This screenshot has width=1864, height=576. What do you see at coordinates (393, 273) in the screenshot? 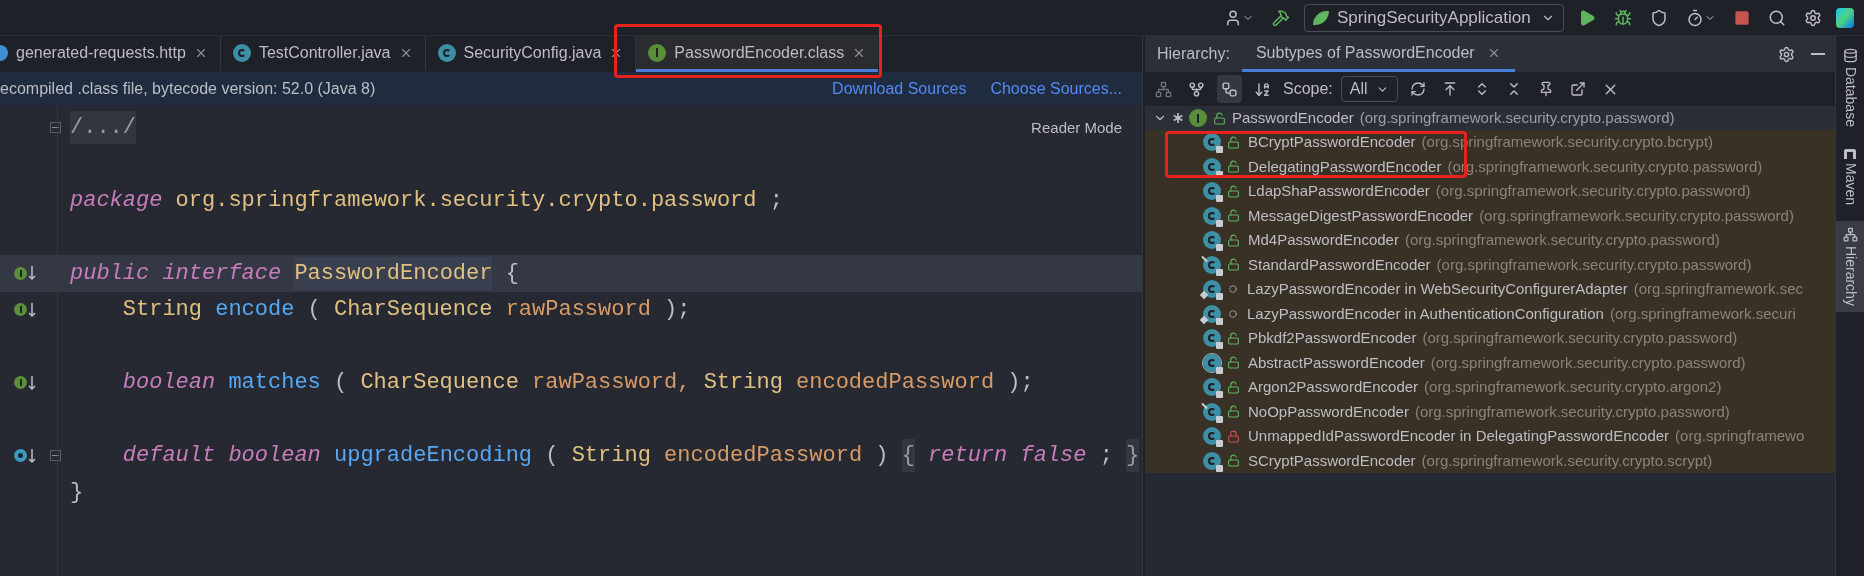
I see `code-token: PasswordEncoder` at bounding box center [393, 273].